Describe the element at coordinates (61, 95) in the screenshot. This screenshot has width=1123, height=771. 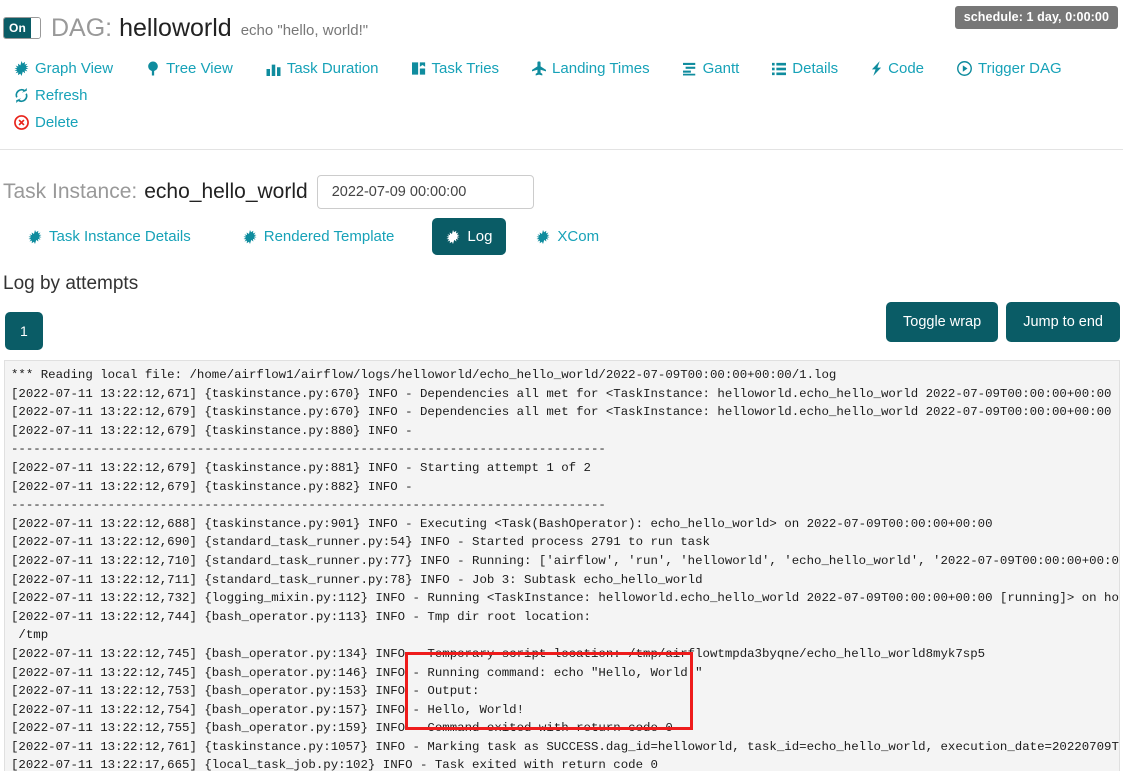
I see `nav-item-label: Refresh` at that location.